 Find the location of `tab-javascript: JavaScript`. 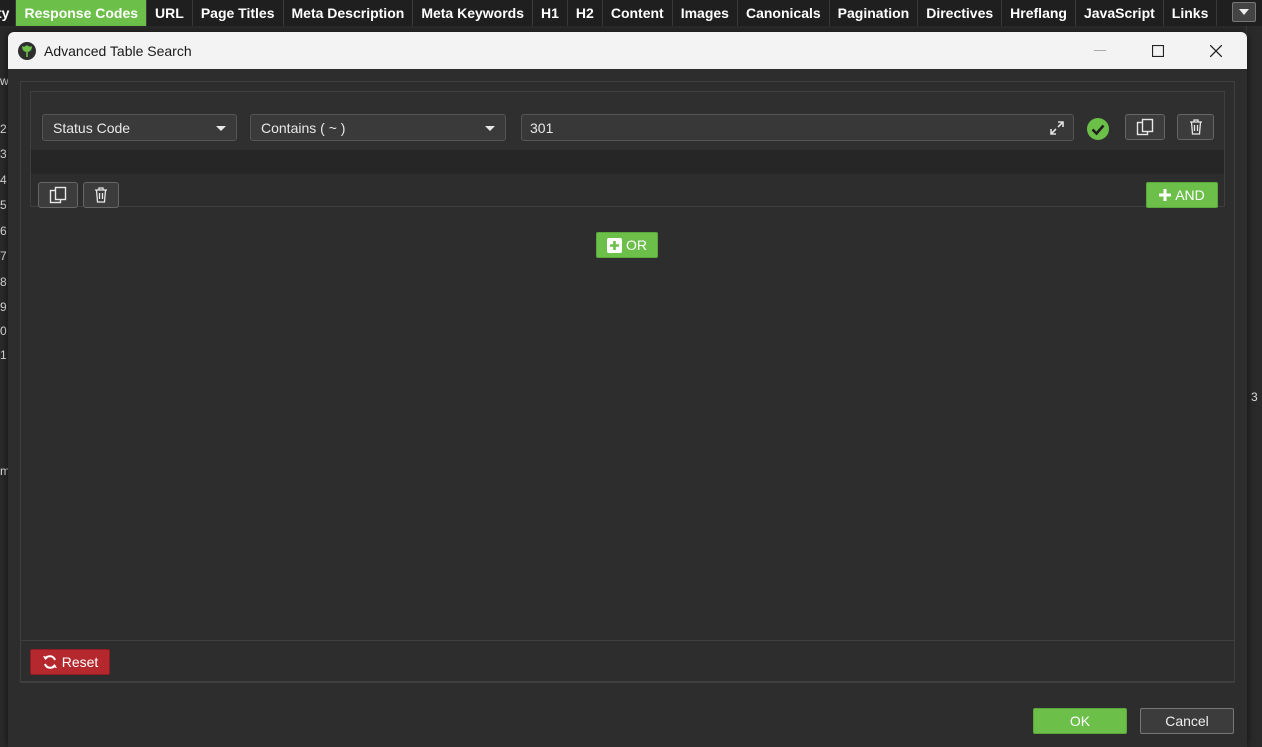

tab-javascript: JavaScript is located at coordinates (1120, 13).